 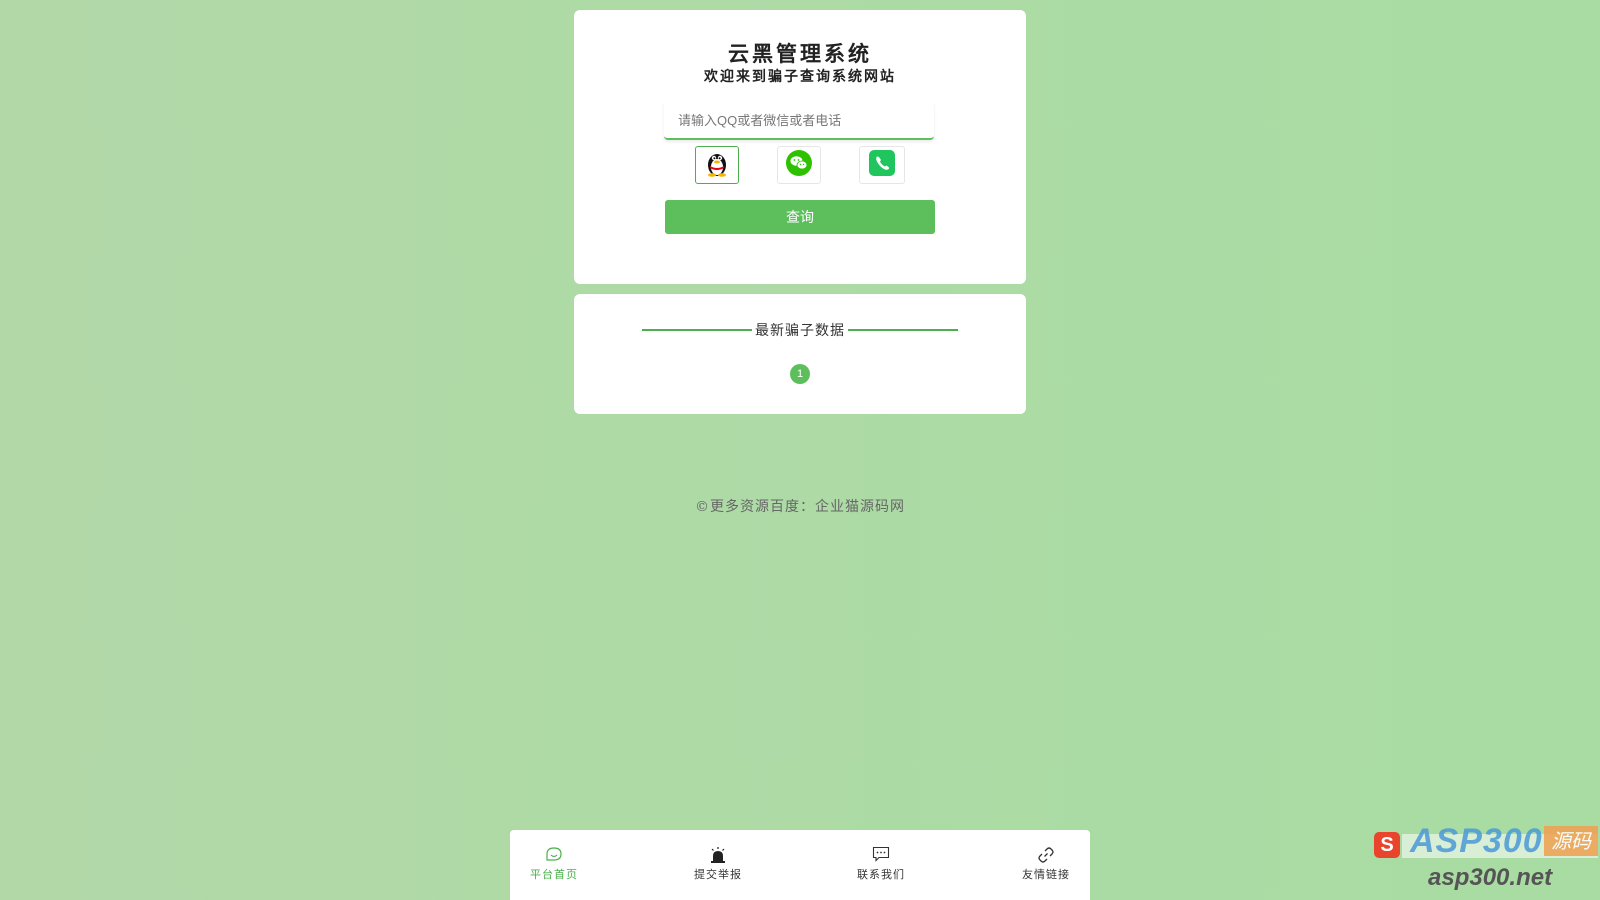 What do you see at coordinates (1387, 845) in the screenshot?
I see `sogou-s-icon: S` at bounding box center [1387, 845].